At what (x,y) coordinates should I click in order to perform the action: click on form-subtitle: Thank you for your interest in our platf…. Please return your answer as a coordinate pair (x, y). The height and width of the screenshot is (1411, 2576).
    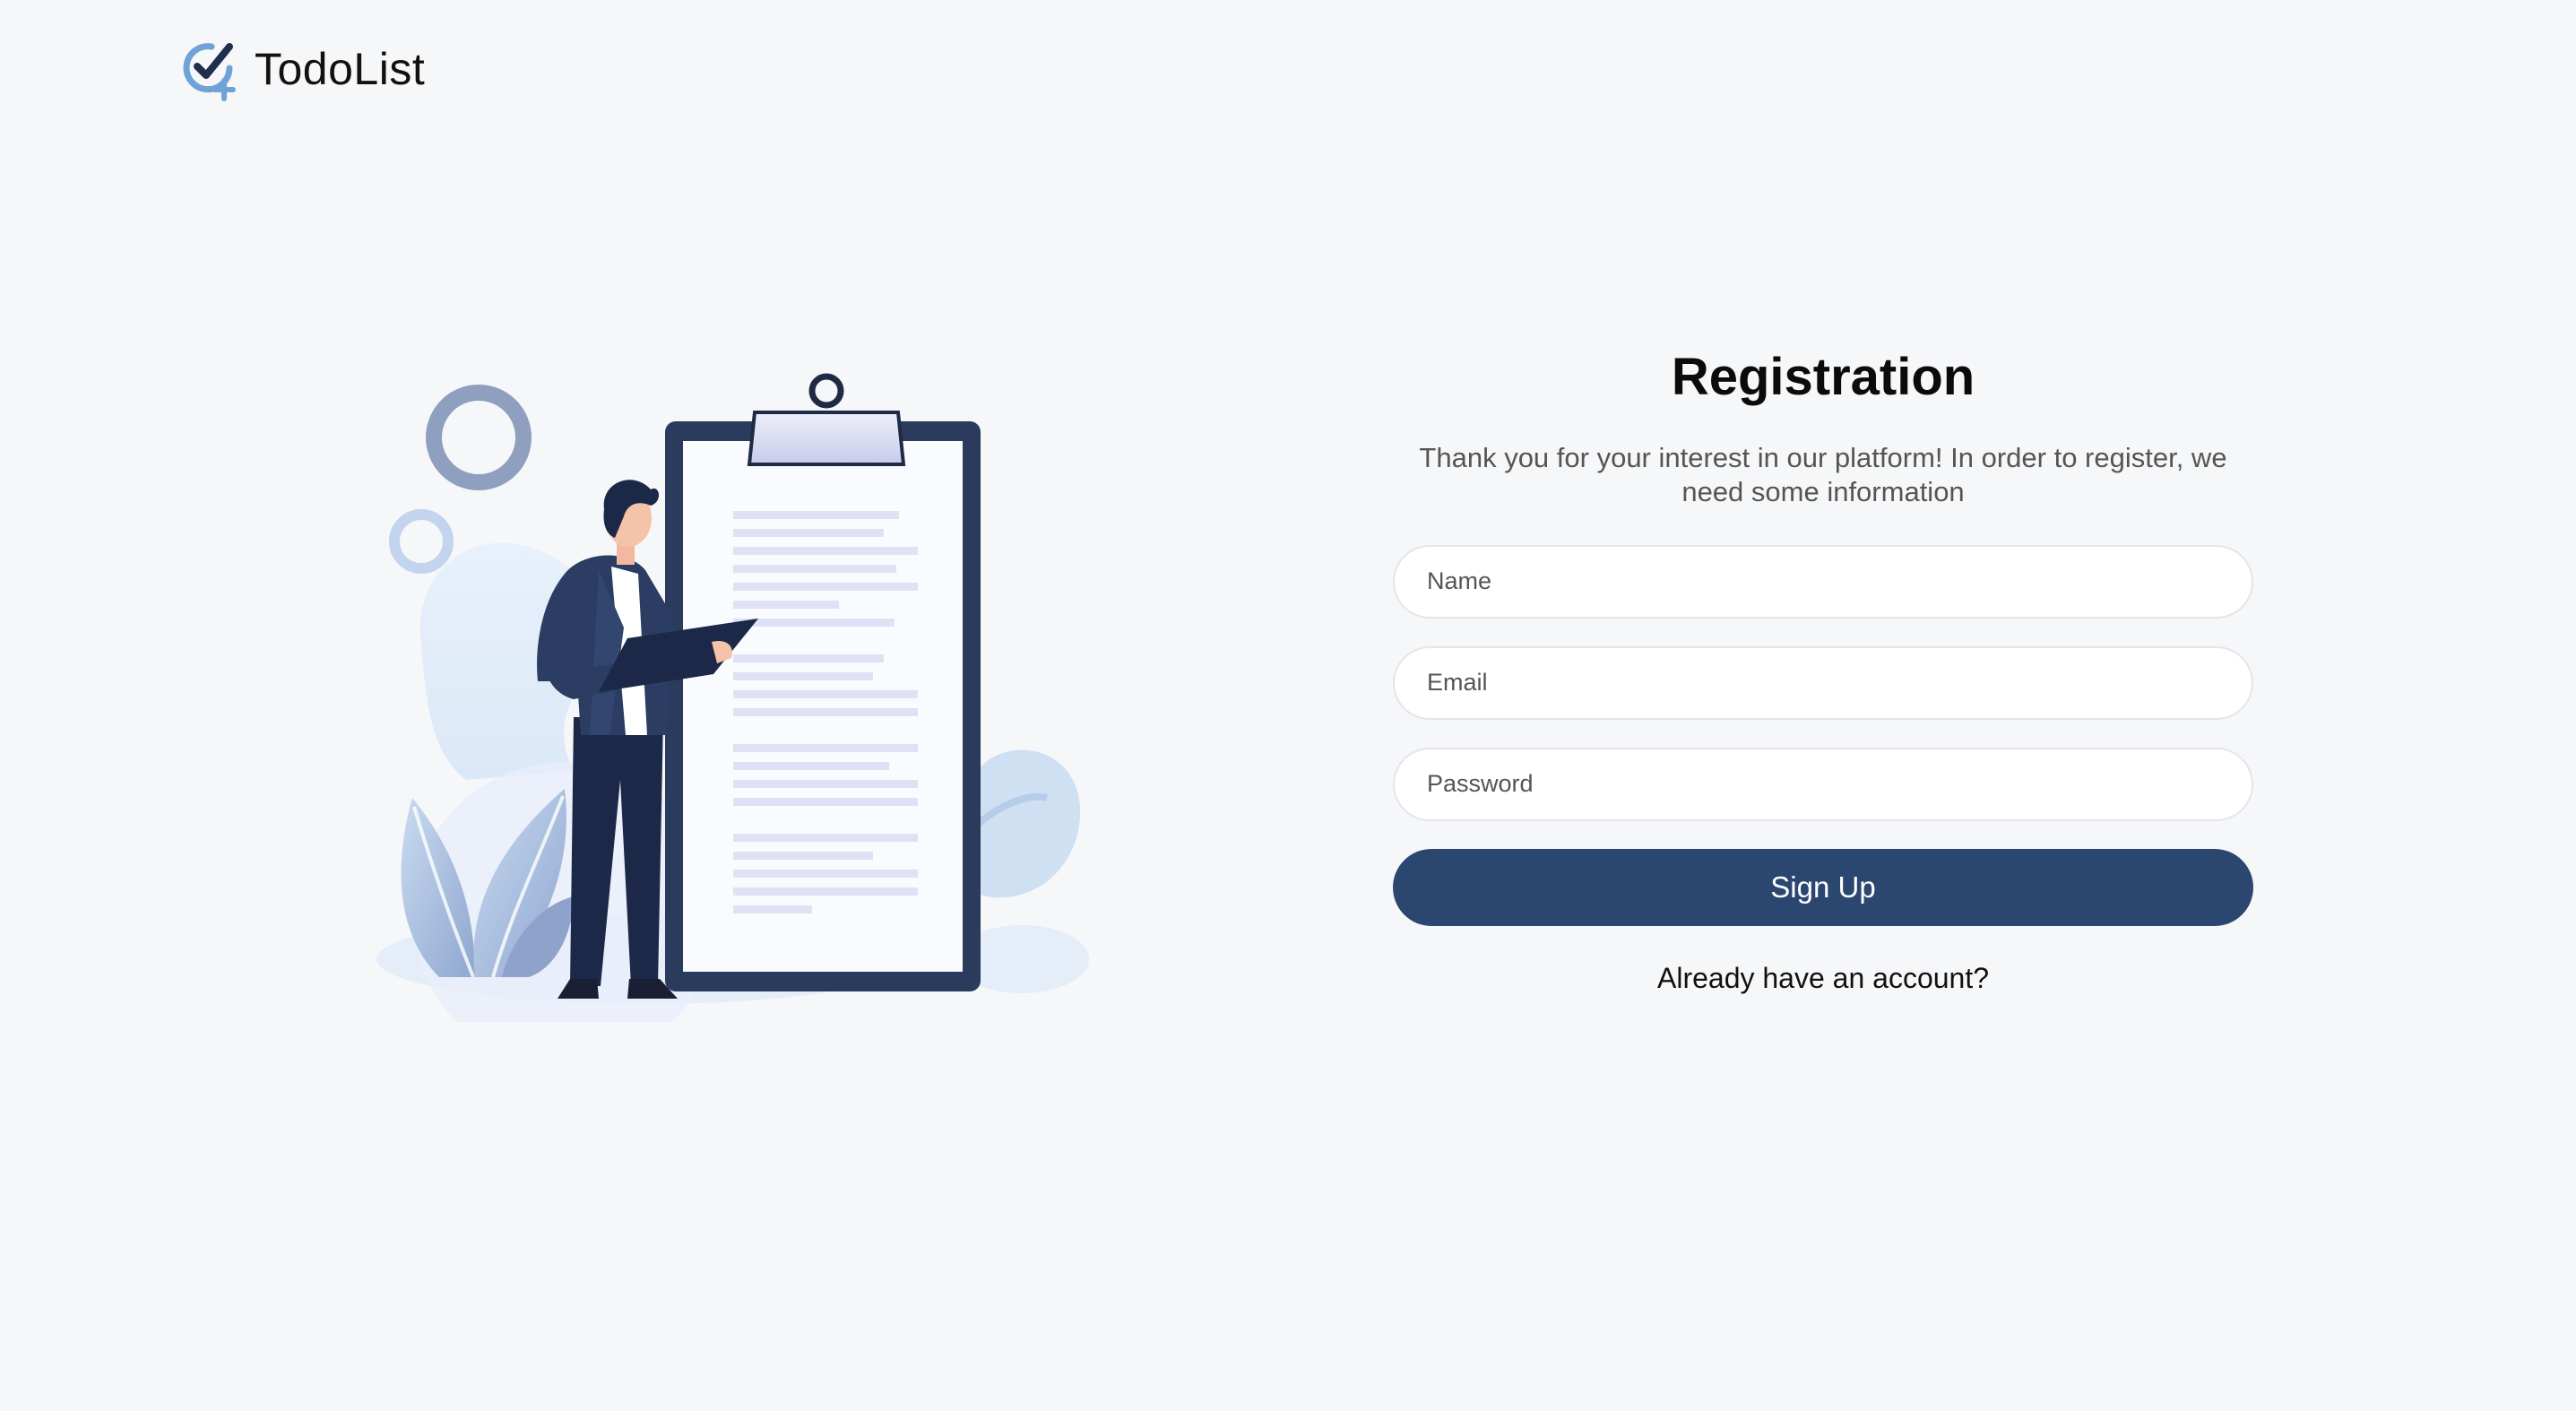
    Looking at the image, I should click on (1823, 474).